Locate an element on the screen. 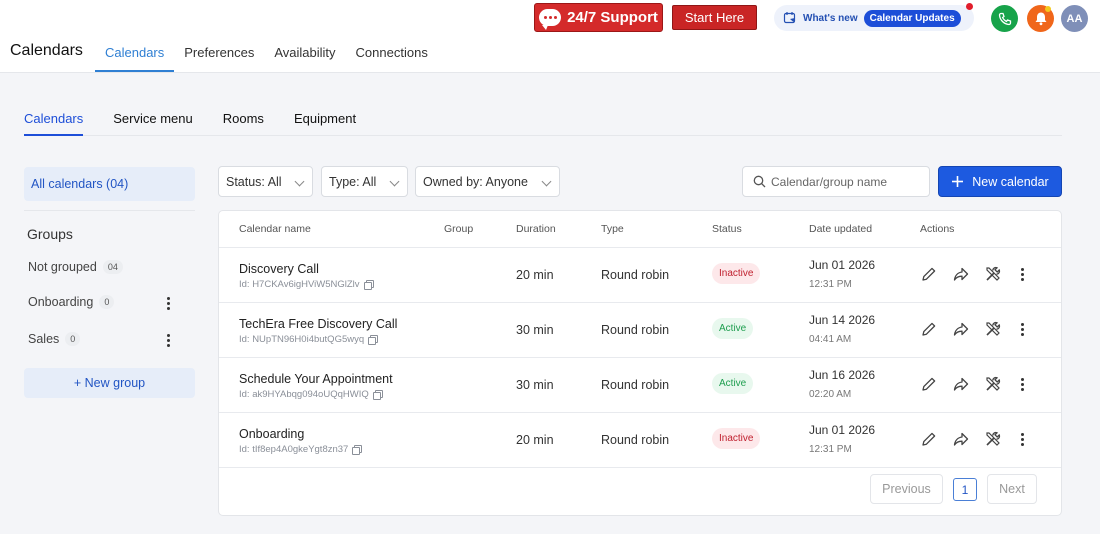 Image resolution: width=1100 pixels, height=534 pixels. whats-new-label: What's new is located at coordinates (830, 18).